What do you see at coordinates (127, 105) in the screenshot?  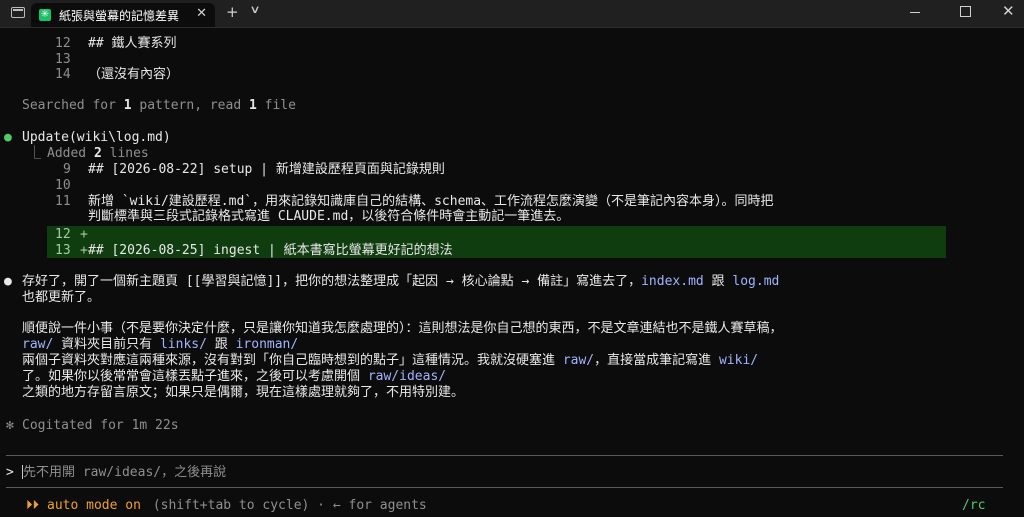 I see `pattern-count: 1` at bounding box center [127, 105].